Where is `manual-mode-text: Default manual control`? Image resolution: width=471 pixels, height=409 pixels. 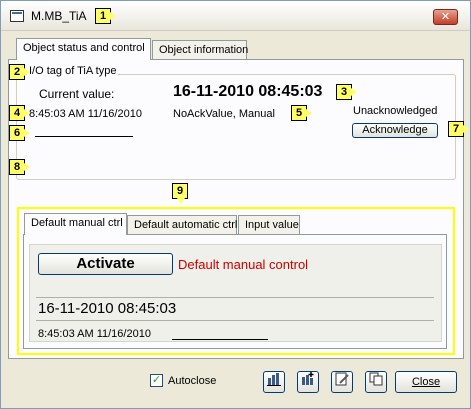
manual-mode-text: Default manual control is located at coordinates (243, 264).